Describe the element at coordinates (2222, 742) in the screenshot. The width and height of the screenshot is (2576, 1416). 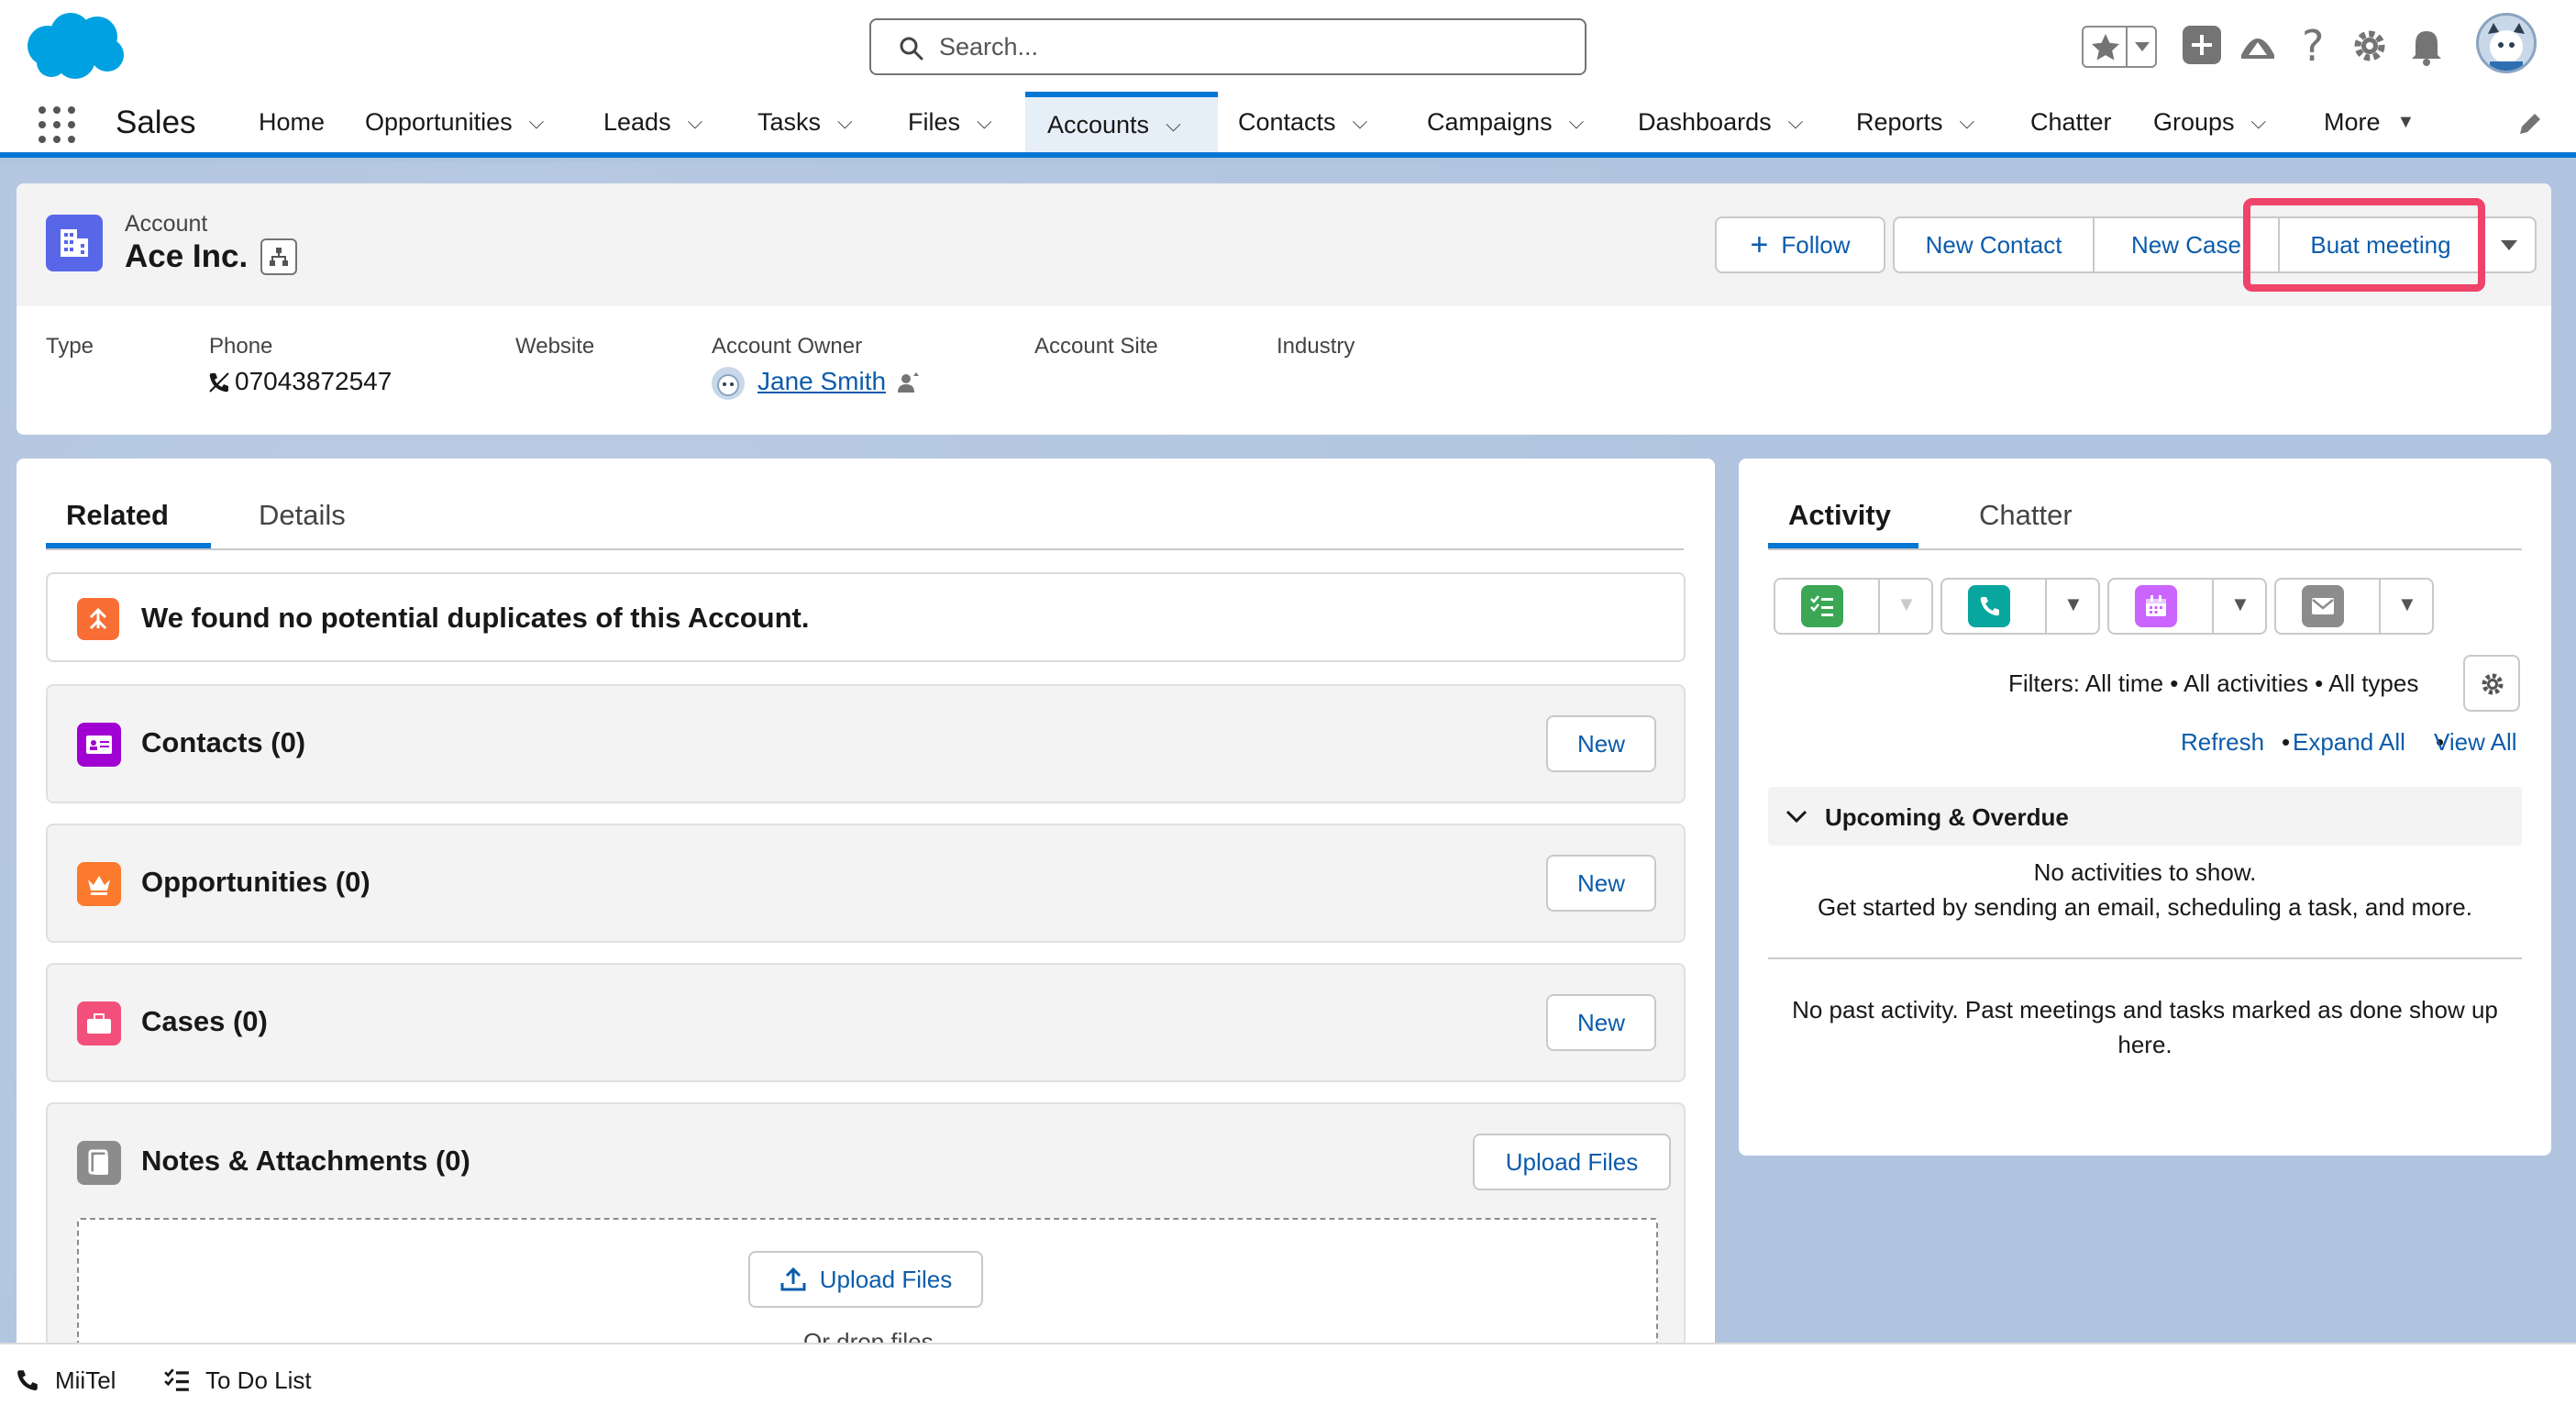
I see `refresh-link: Refresh` at that location.